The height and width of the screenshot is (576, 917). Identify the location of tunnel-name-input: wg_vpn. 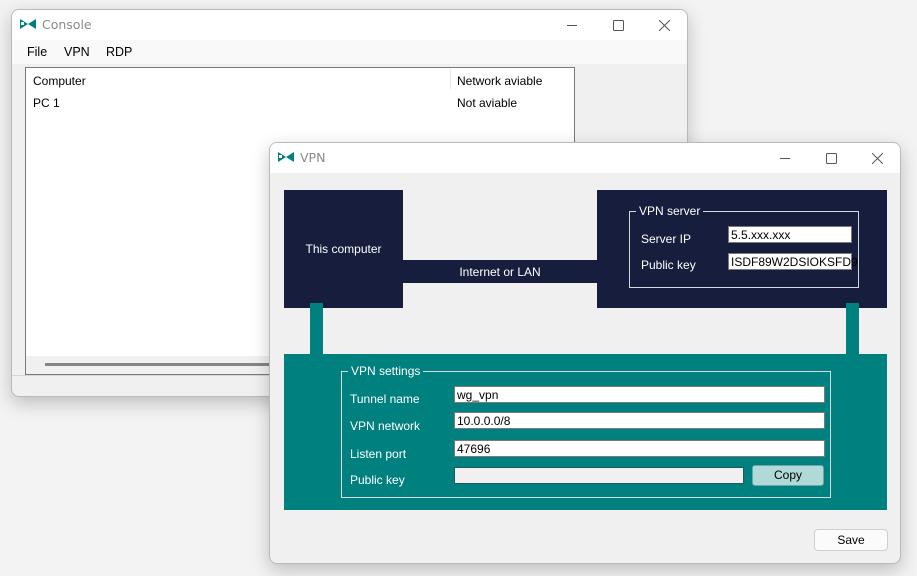
(639, 394).